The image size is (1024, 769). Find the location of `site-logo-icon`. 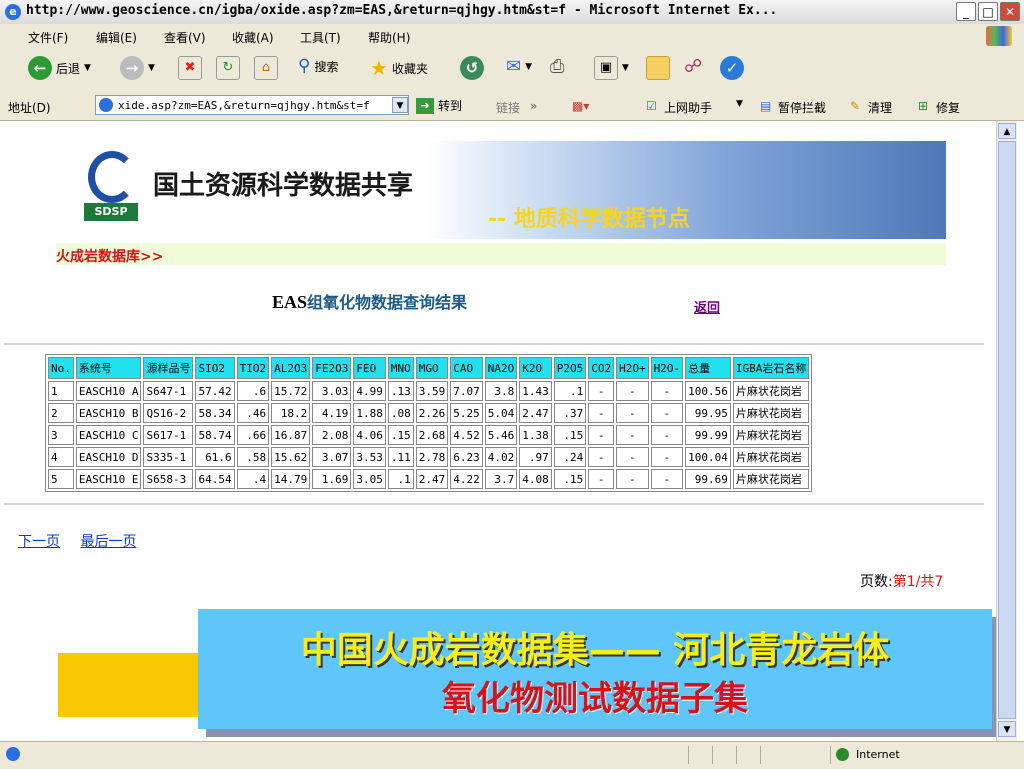

site-logo-icon is located at coordinates (112, 177).